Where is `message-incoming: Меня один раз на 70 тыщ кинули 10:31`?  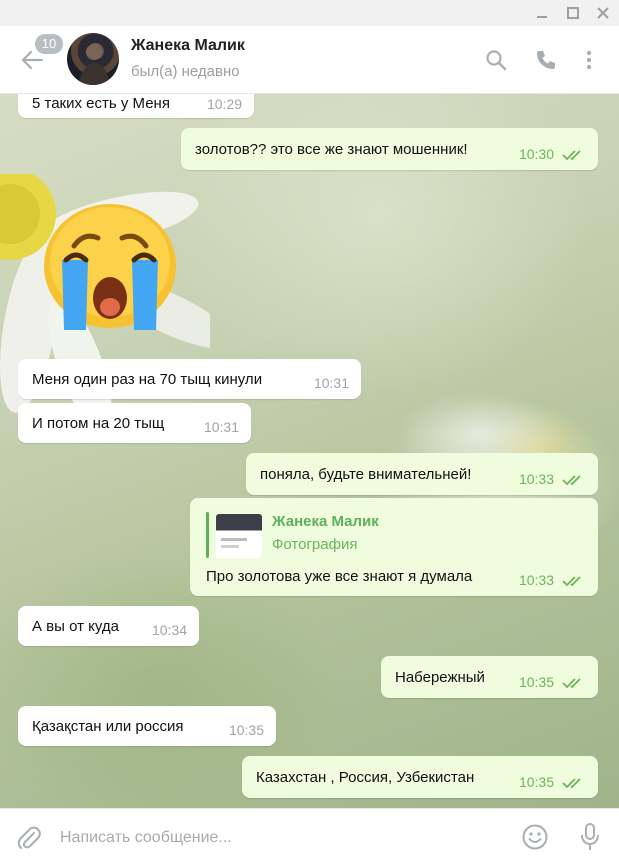
message-incoming: Меня один раз на 70 тыщ кинули 10:31 is located at coordinates (189, 379).